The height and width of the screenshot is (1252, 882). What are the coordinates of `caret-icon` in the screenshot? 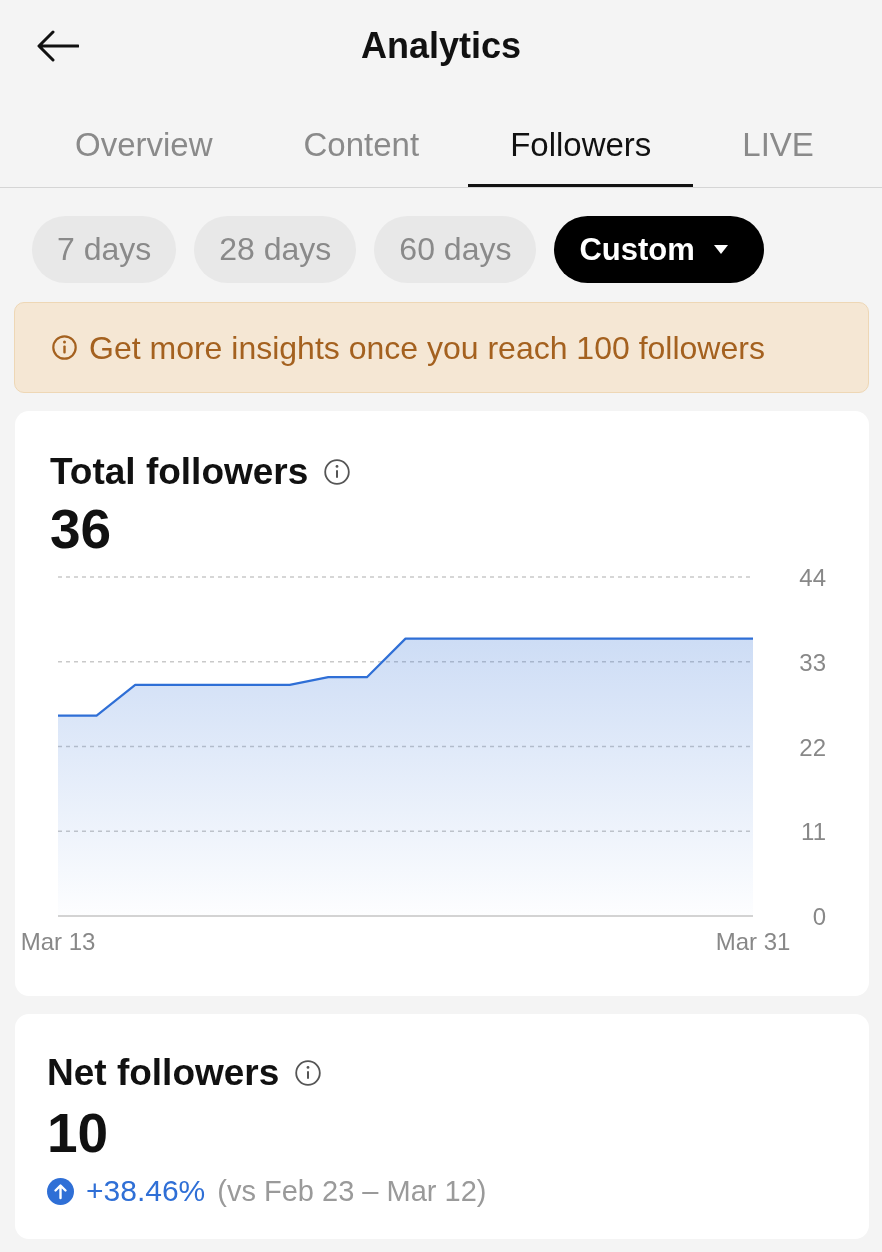 It's located at (720, 249).